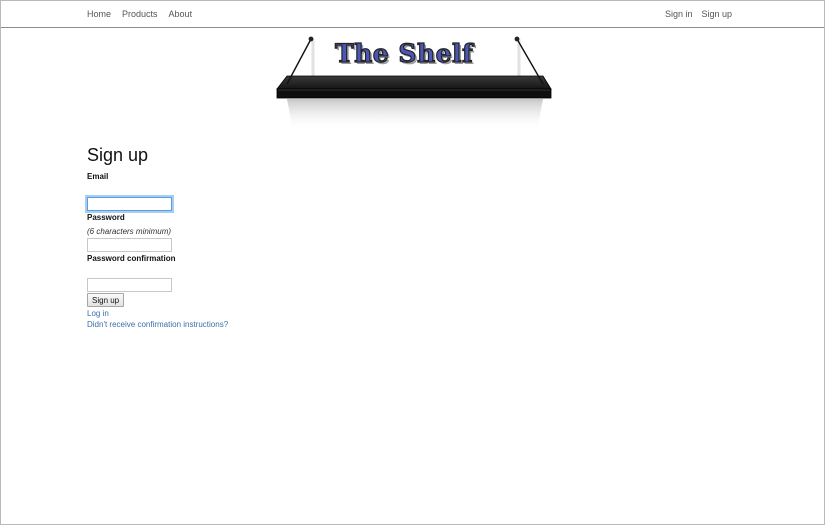 This screenshot has width=825, height=525. What do you see at coordinates (181, 14) in the screenshot?
I see `nav-about-link: About` at bounding box center [181, 14].